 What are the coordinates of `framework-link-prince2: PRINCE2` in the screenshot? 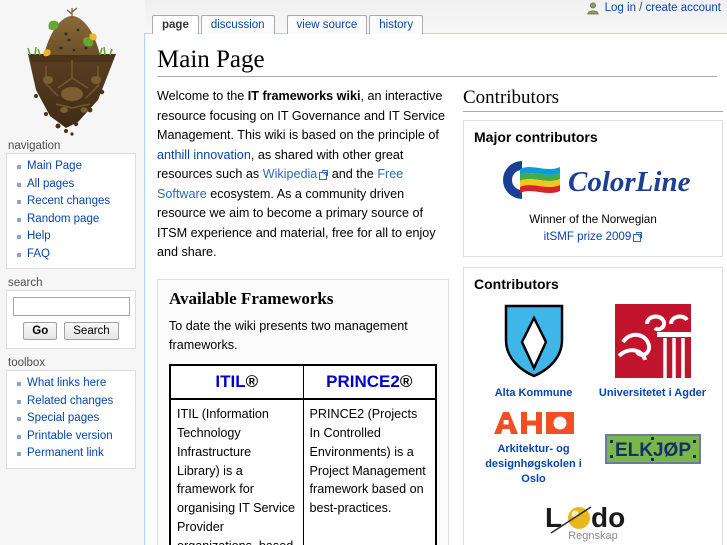 It's located at (363, 381).